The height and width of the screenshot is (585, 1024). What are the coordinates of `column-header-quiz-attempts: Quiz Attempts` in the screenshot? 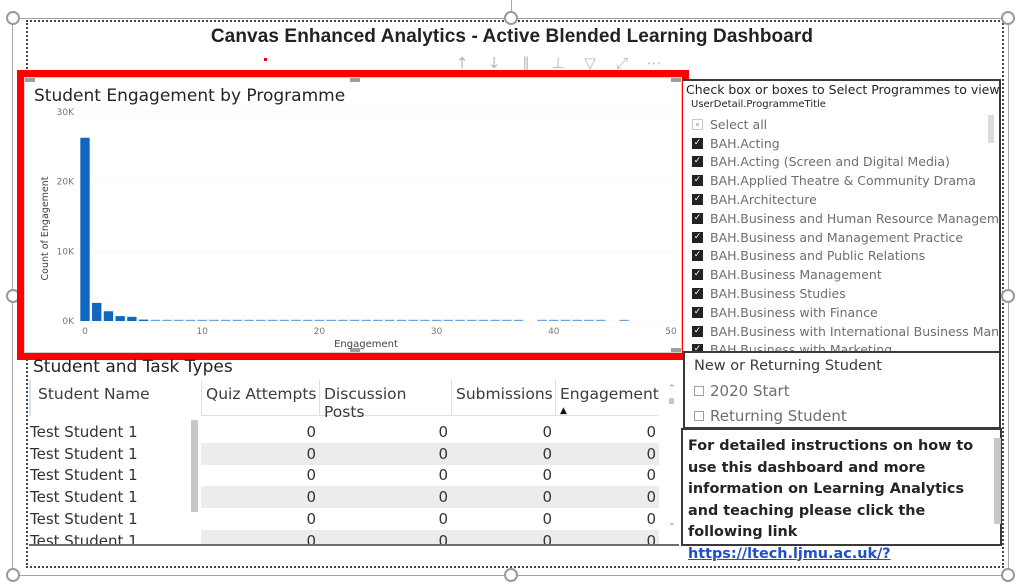 It's located at (260, 398).